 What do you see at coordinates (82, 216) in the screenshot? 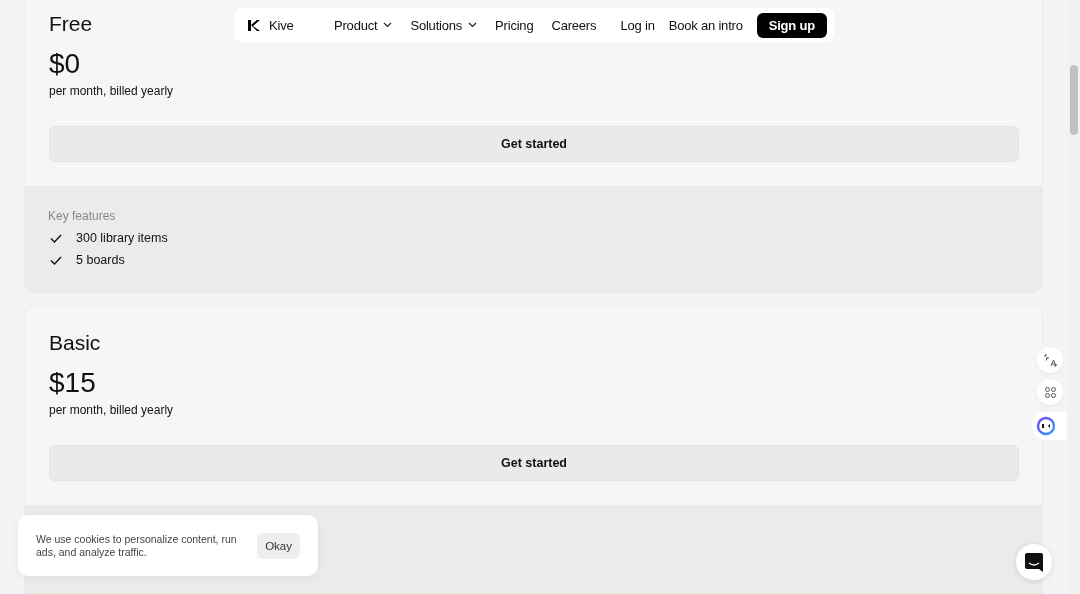
I see `features-heading: Key features` at bounding box center [82, 216].